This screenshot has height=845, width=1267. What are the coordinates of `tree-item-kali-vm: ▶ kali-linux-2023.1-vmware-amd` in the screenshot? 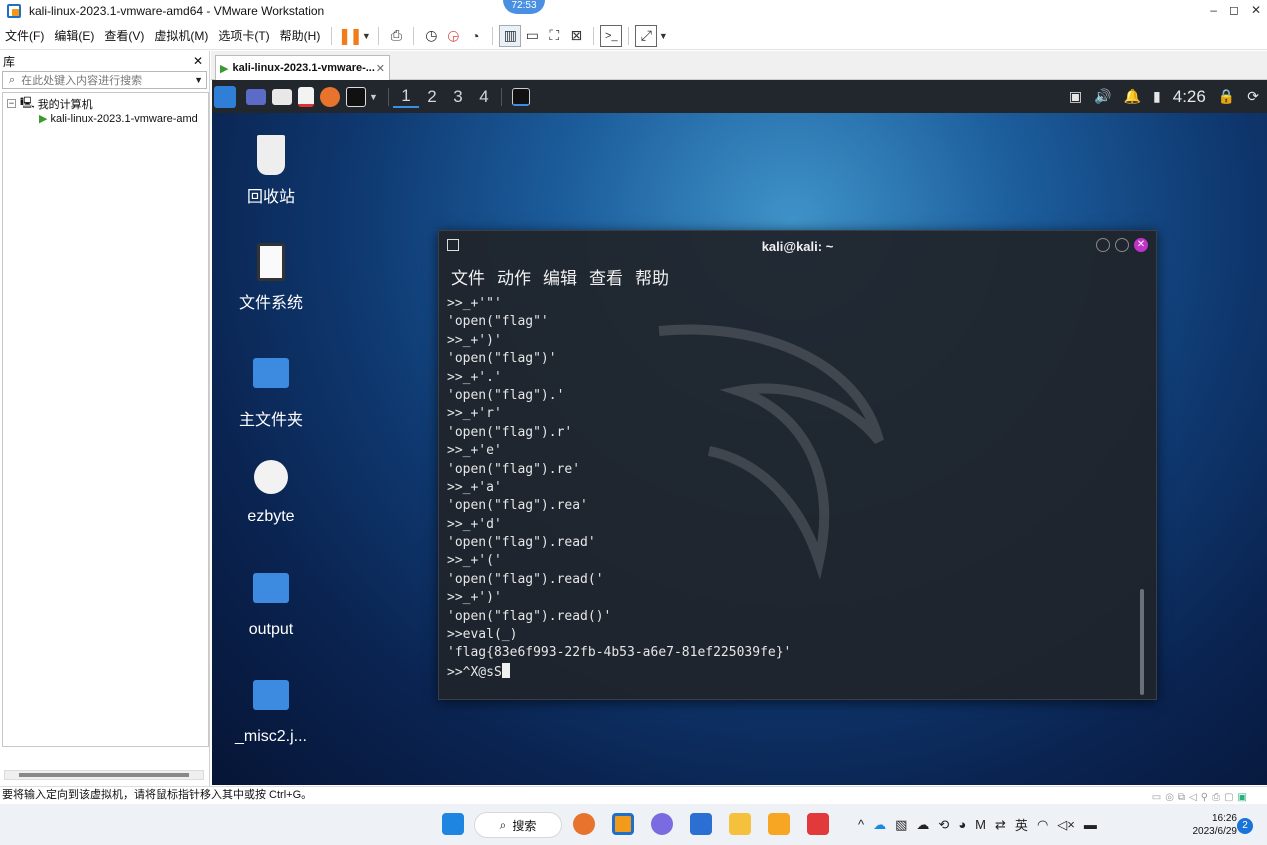 It's located at (105, 118).